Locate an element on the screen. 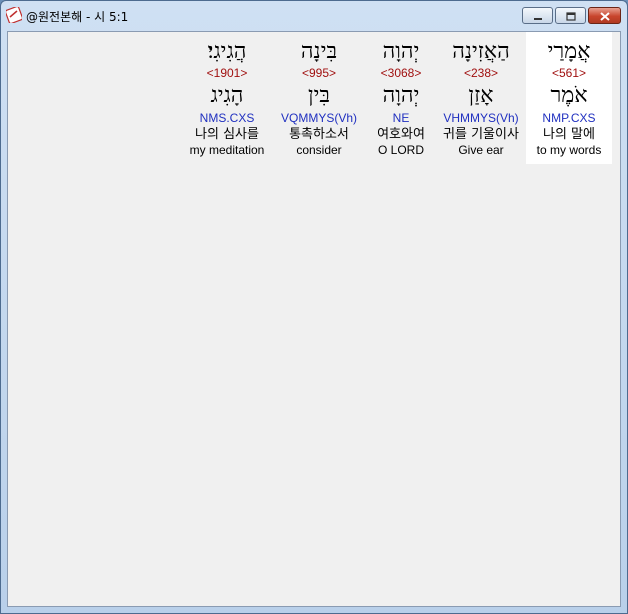 The image size is (628, 614). maximize-button is located at coordinates (570, 15).